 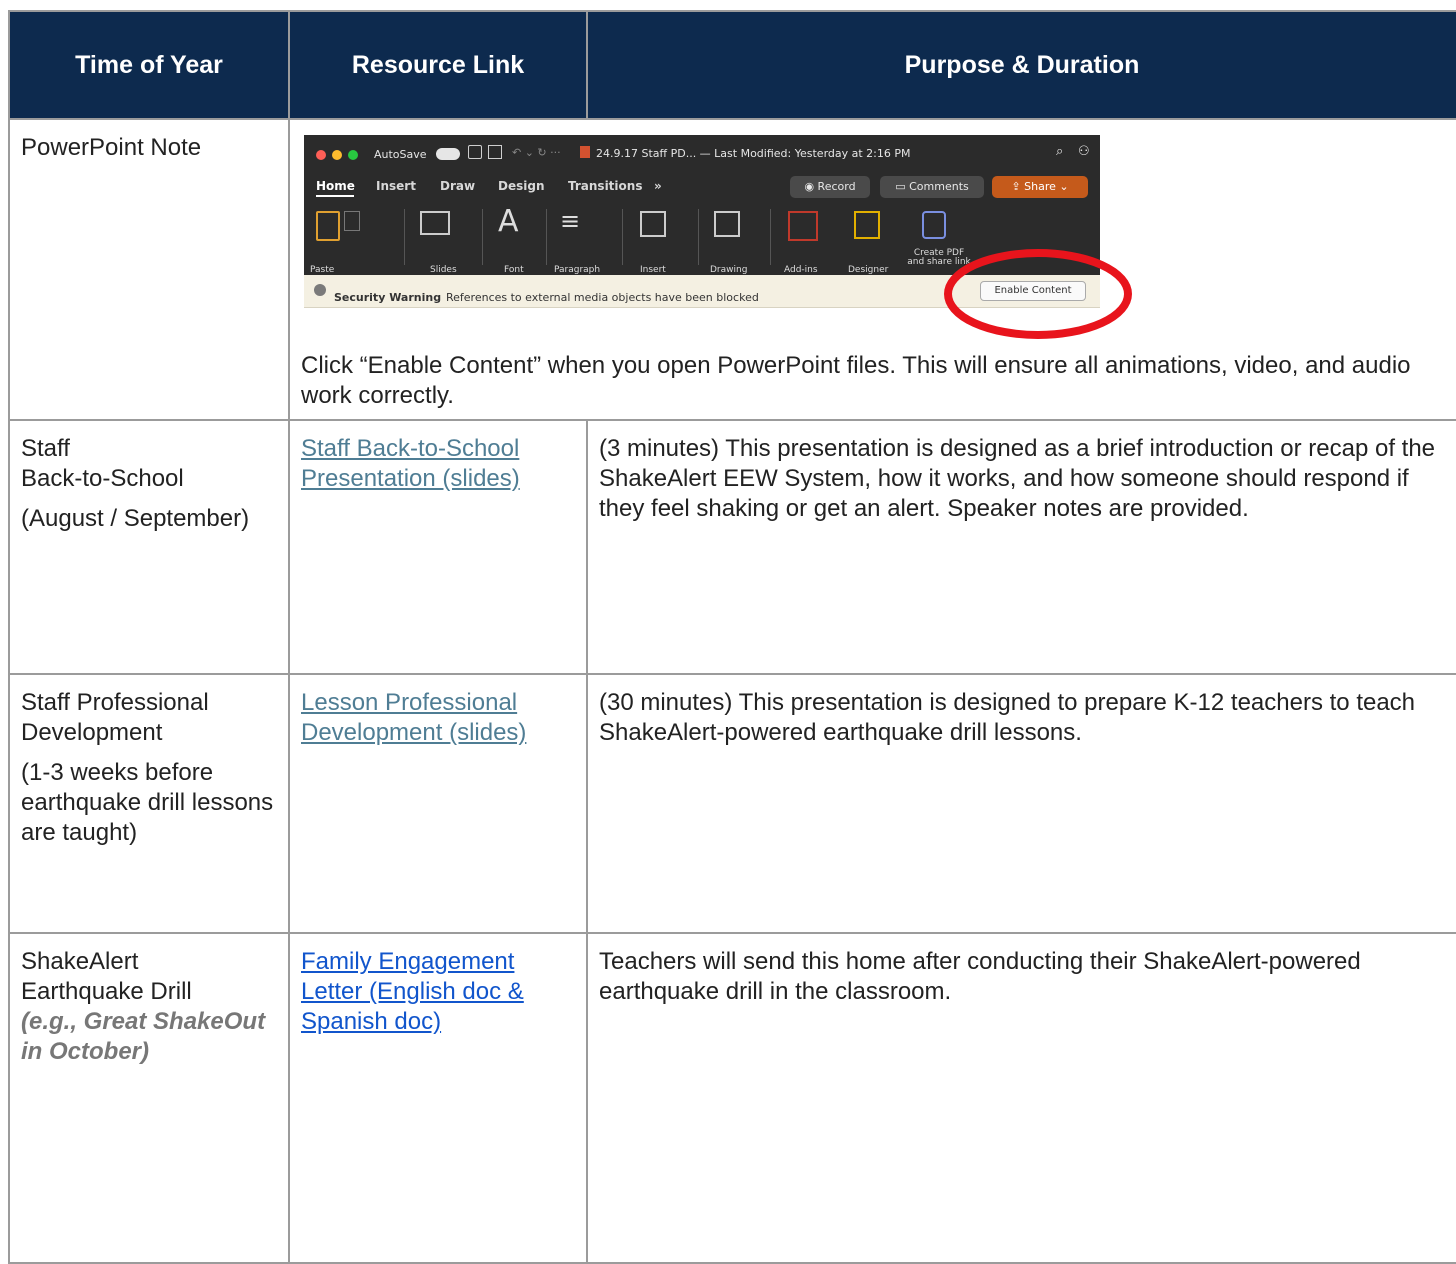 What do you see at coordinates (1038, 294) in the screenshot?
I see `highlight-circle` at bounding box center [1038, 294].